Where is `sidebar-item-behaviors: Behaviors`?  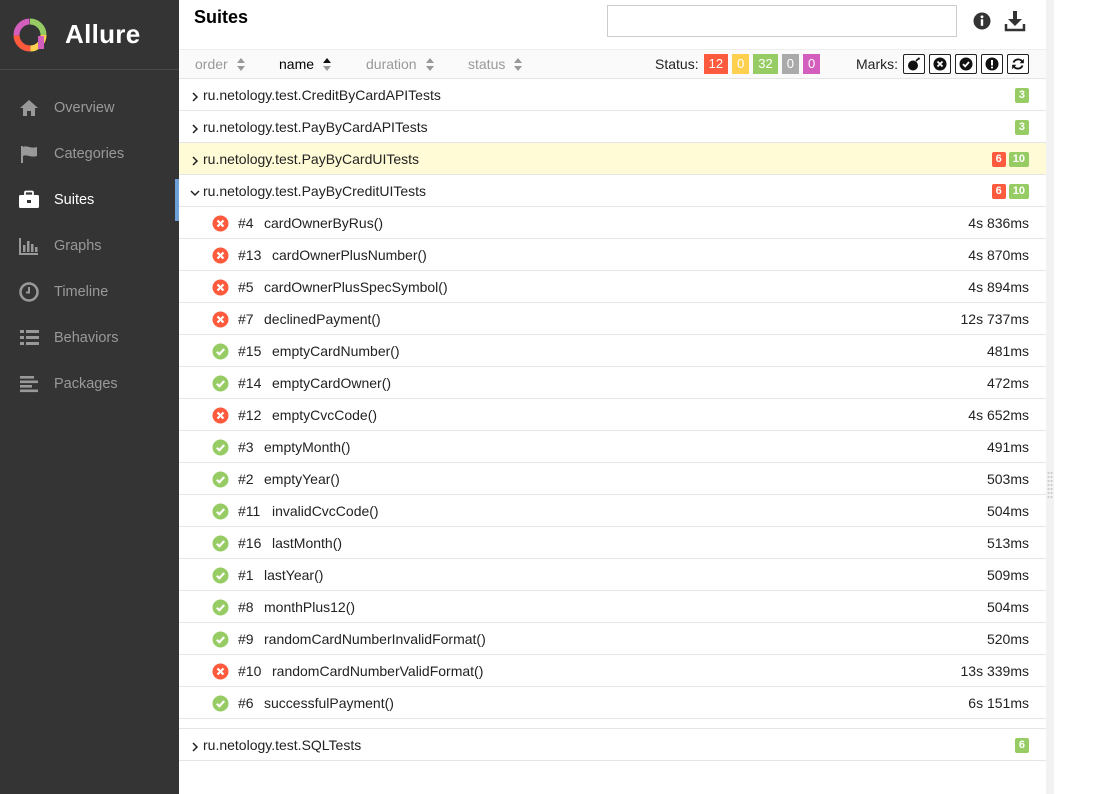 sidebar-item-behaviors: Behaviors is located at coordinates (89, 338).